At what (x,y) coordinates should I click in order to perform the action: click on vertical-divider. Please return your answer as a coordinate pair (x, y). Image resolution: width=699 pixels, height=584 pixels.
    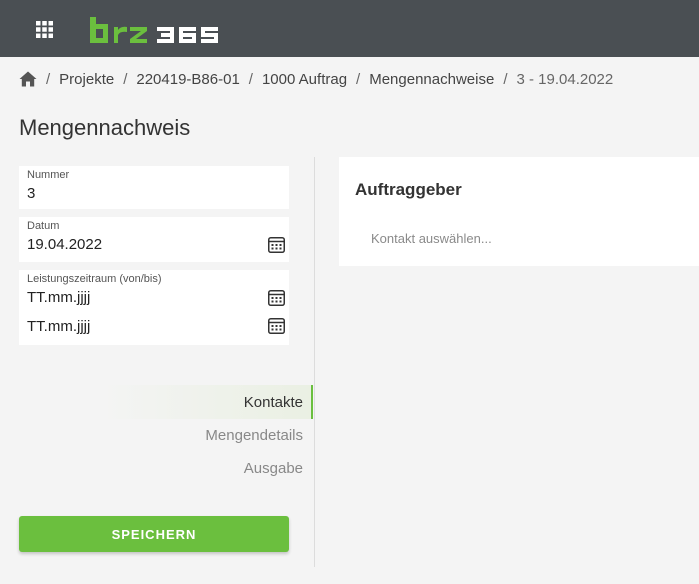
    Looking at the image, I should click on (314, 362).